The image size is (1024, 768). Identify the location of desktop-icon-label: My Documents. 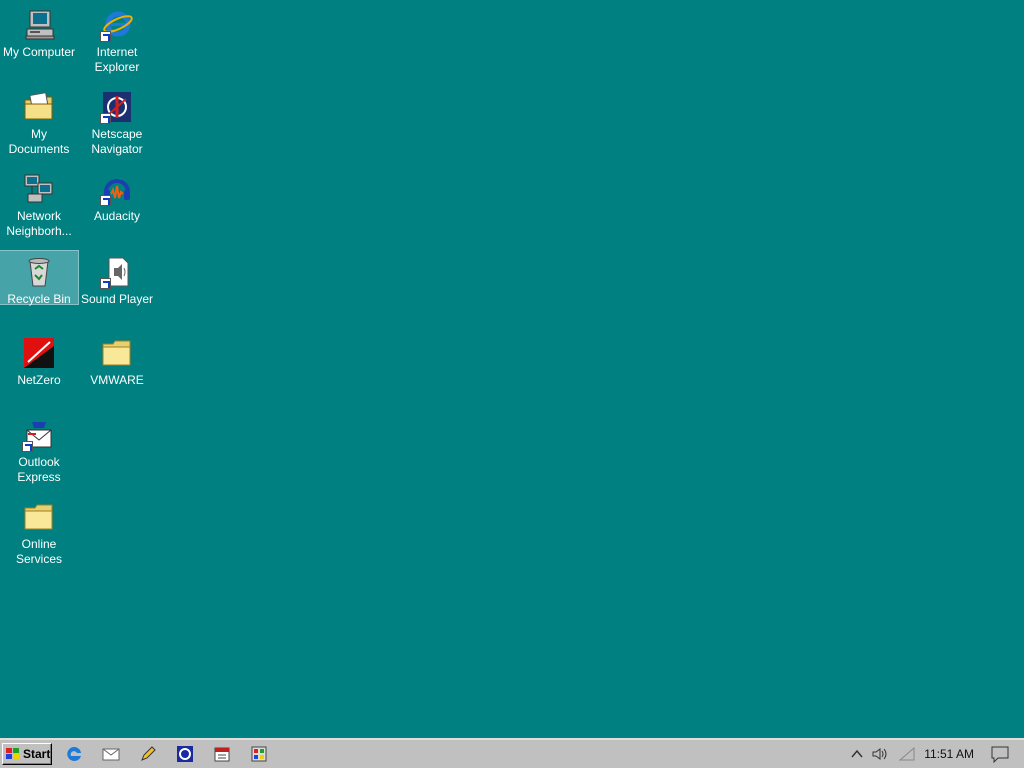
(39, 142).